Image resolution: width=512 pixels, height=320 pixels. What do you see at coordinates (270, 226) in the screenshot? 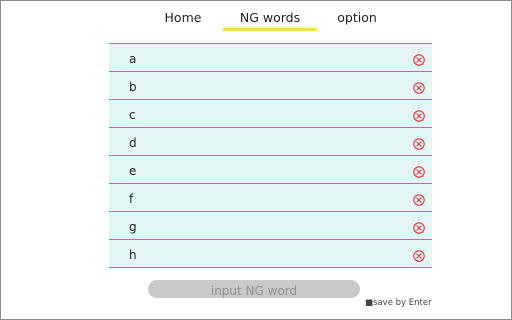
I see `ng-word-row: g` at bounding box center [270, 226].